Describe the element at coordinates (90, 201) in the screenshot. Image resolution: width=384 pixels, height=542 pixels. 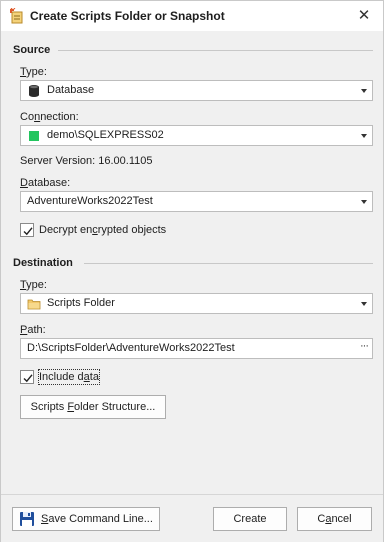
I see `database-value: AdventureWorks2022Test` at that location.